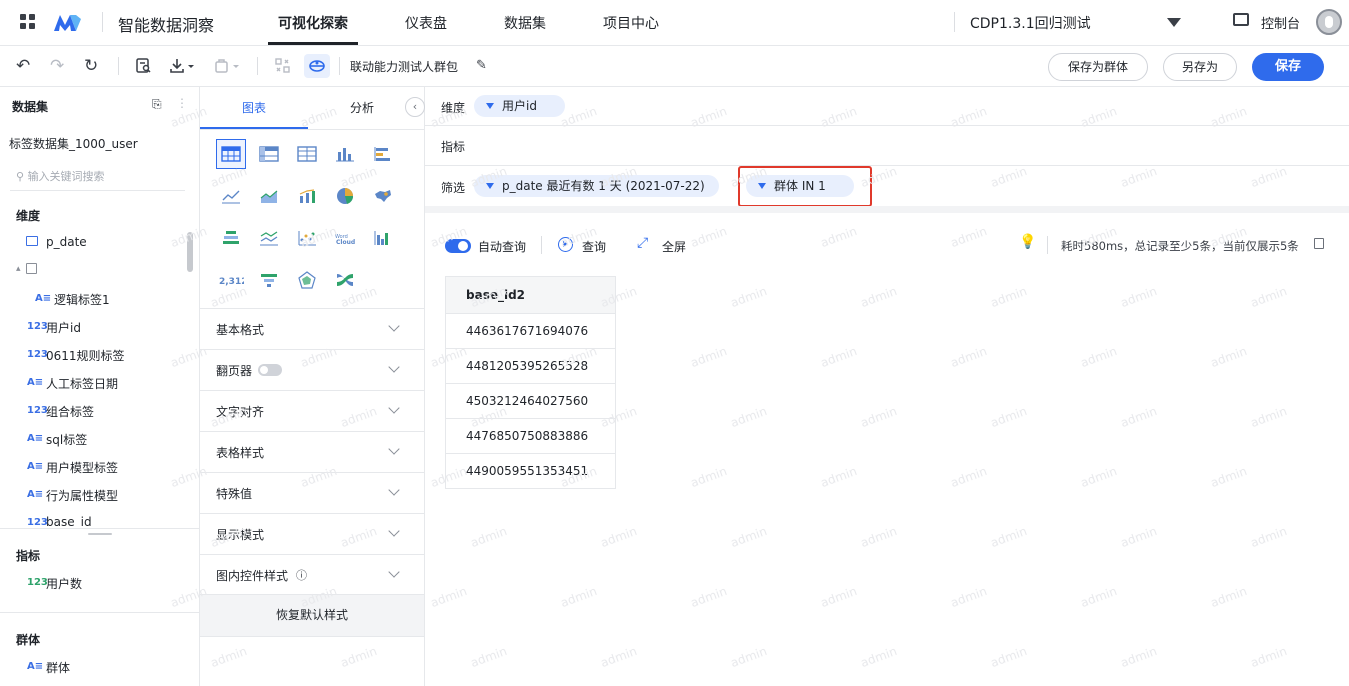  Describe the element at coordinates (270, 370) in the screenshot. I see `pager-toggle` at that location.